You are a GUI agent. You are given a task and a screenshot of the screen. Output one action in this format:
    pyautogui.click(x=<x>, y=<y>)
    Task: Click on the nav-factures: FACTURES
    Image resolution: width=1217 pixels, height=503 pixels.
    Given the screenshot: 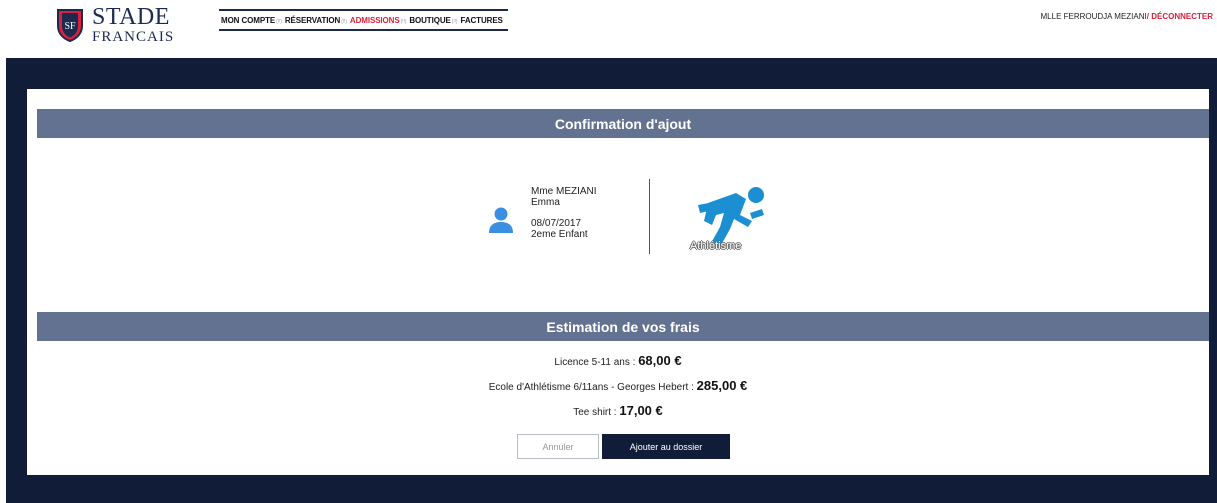 What is the action you would take?
    pyautogui.click(x=481, y=20)
    